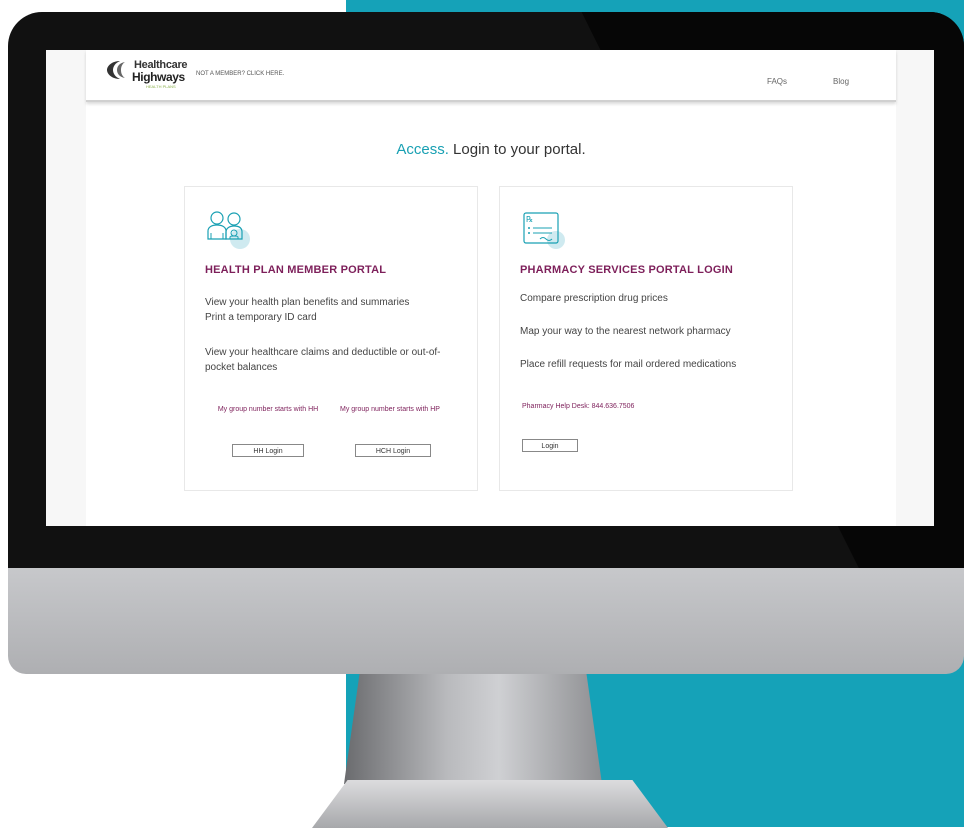 This screenshot has height=828, width=964. Describe the element at coordinates (490, 804) in the screenshot. I see `monitor-stand-base` at that location.